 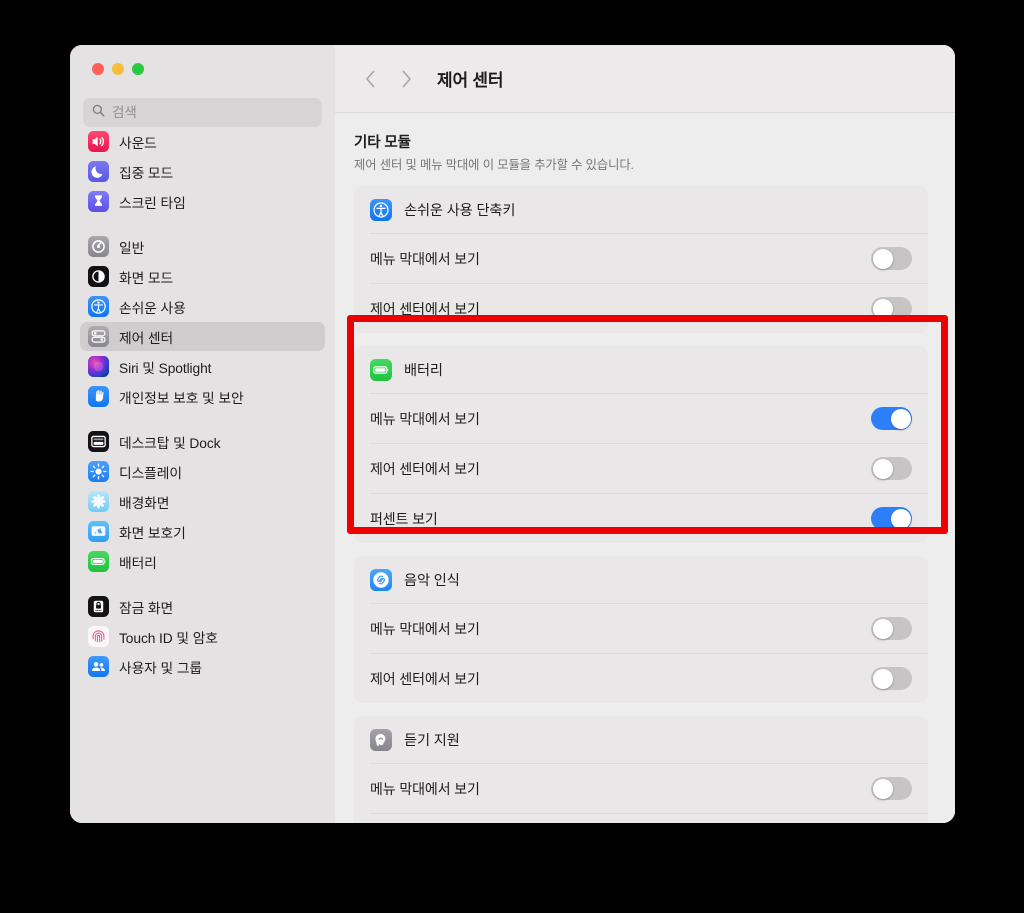 What do you see at coordinates (152, 533) in the screenshot?
I see `sidebar-item-label: 화면 보호기` at bounding box center [152, 533].